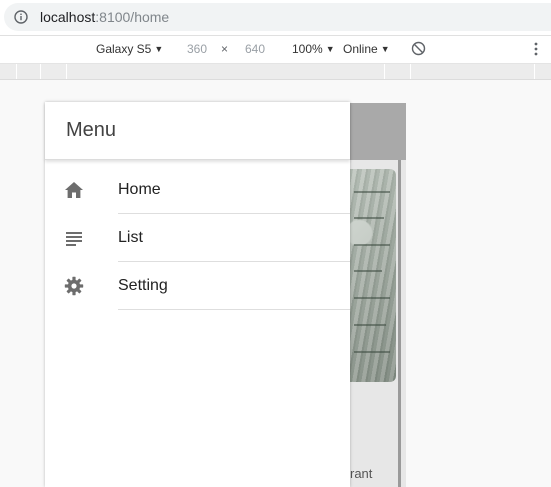 This screenshot has height=487, width=551. I want to click on menu-item-home: Home, so click(197, 190).